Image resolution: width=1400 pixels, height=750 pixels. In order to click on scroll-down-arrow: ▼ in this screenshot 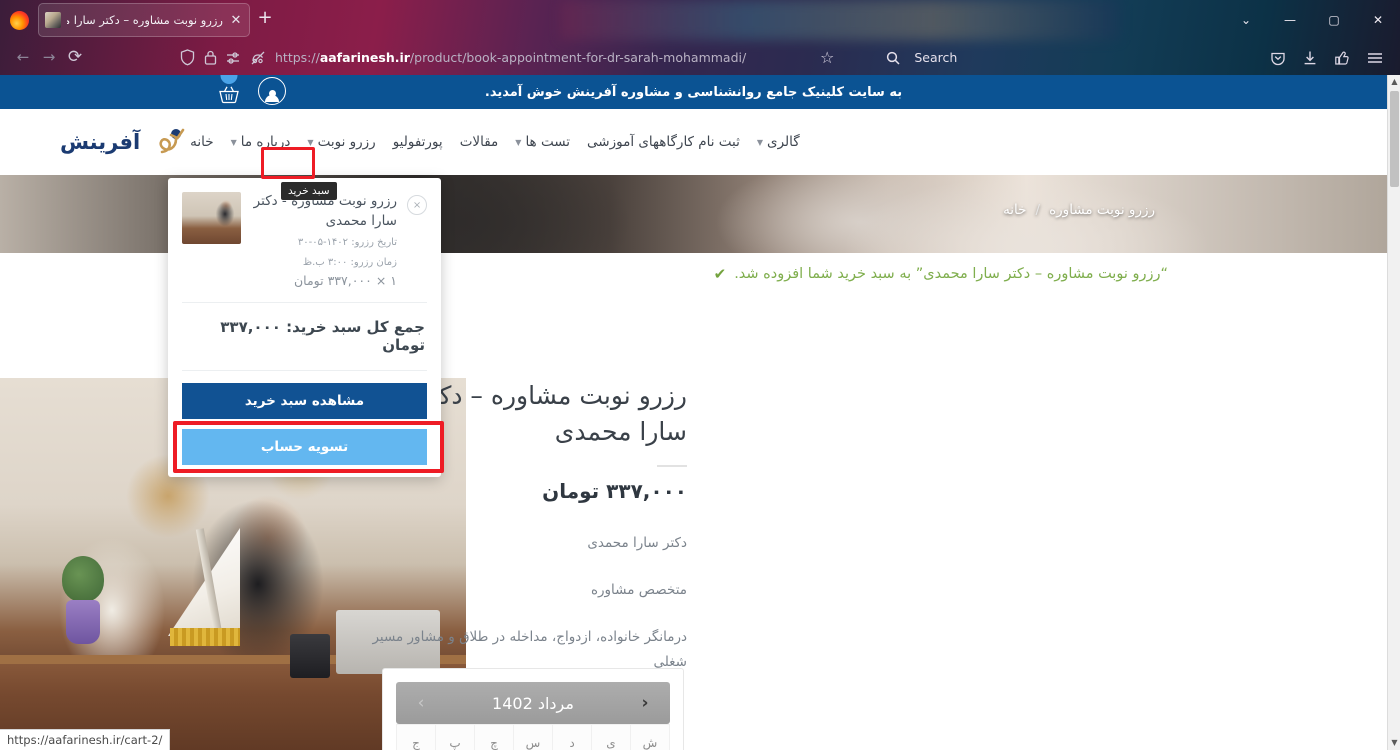, I will do `click(1394, 743)`.